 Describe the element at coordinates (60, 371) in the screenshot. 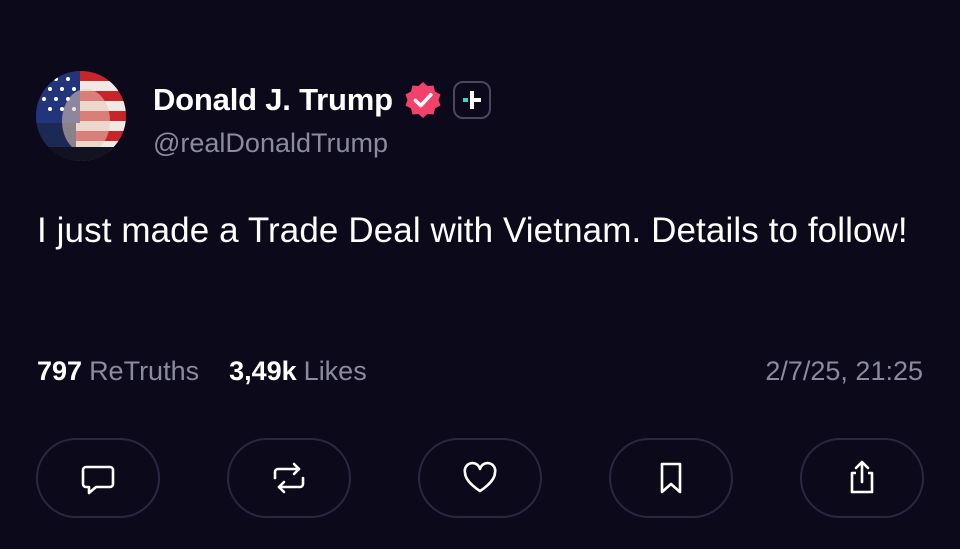

I see `retruths-count: 797` at that location.